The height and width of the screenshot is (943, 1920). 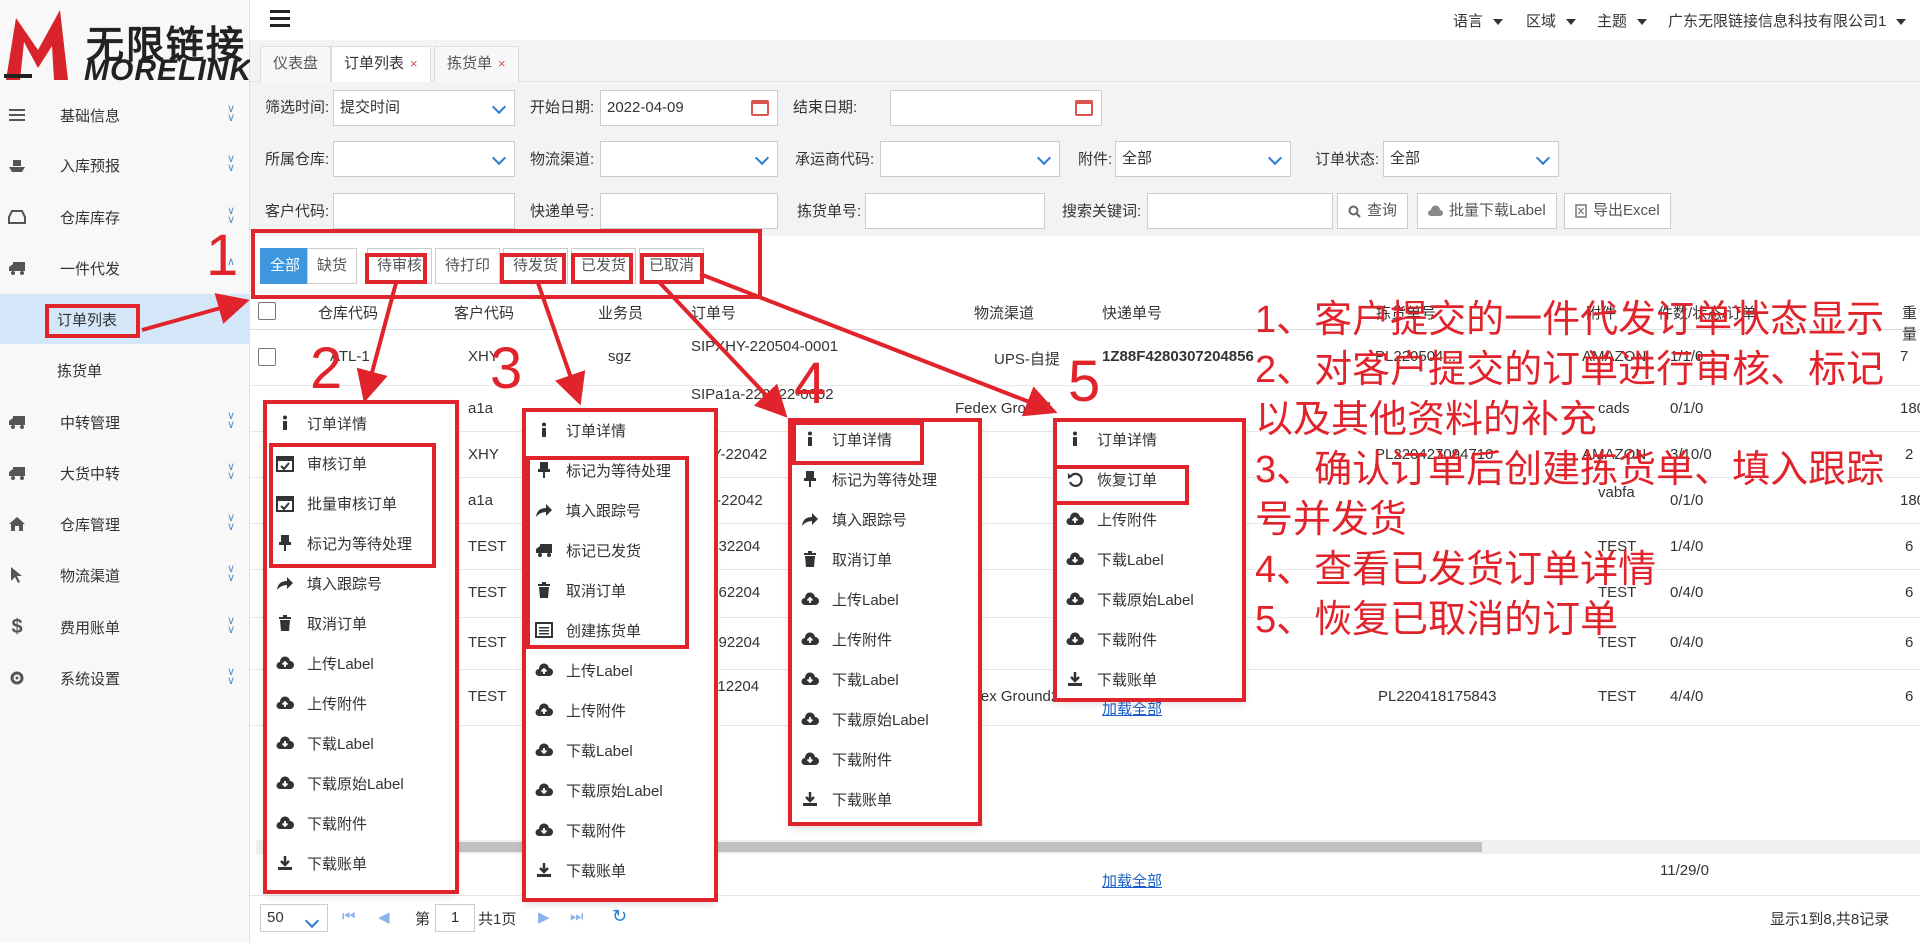 What do you see at coordinates (1617, 211) in the screenshot?
I see `export-excel-button: 导出Excel` at bounding box center [1617, 211].